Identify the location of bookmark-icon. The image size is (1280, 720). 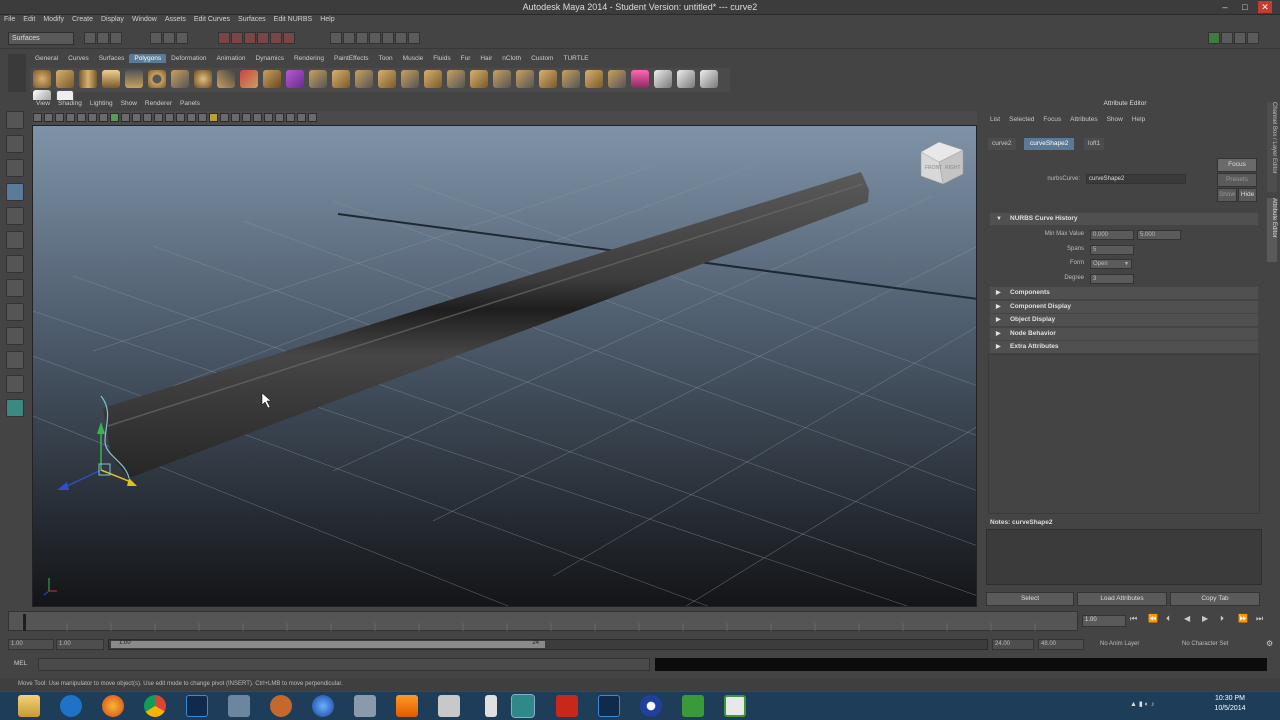
(48, 117).